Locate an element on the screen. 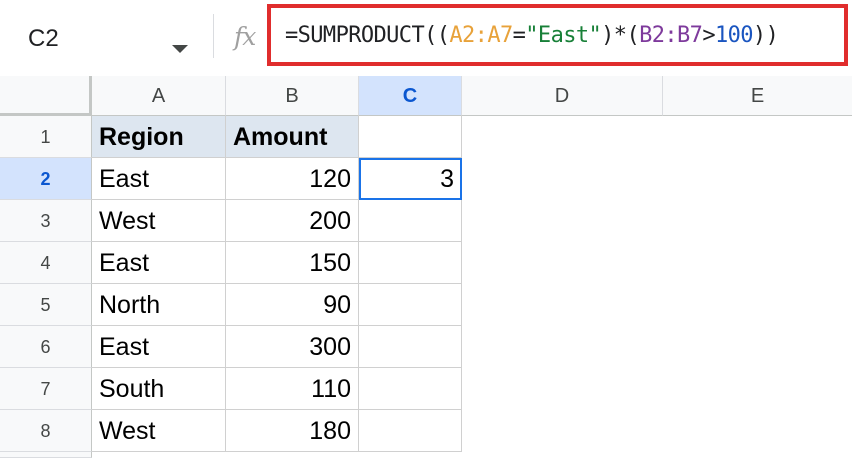 Image resolution: width=852 pixels, height=458 pixels. row-header-4: 4 is located at coordinates (46, 263).